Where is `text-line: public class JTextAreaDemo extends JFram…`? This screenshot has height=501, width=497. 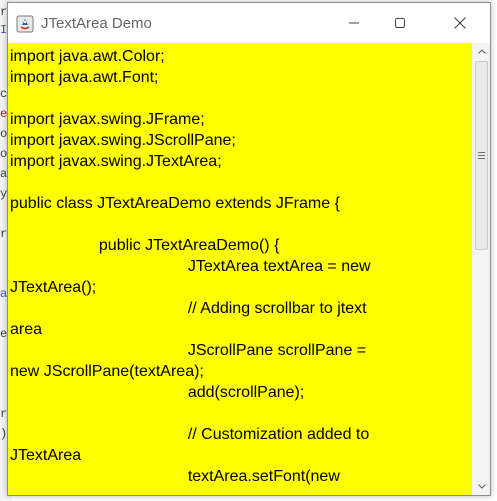 text-line: public class JTextAreaDemo extends JFram… is located at coordinates (175, 203).